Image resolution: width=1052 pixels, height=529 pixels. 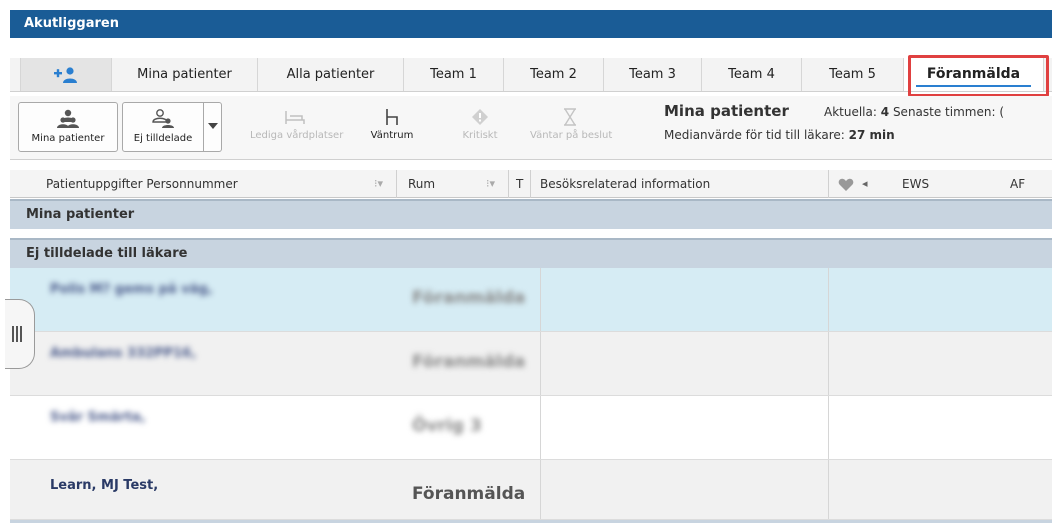 What do you see at coordinates (185, 74) in the screenshot?
I see `tab-mina-patienter: Mina patienter` at bounding box center [185, 74].